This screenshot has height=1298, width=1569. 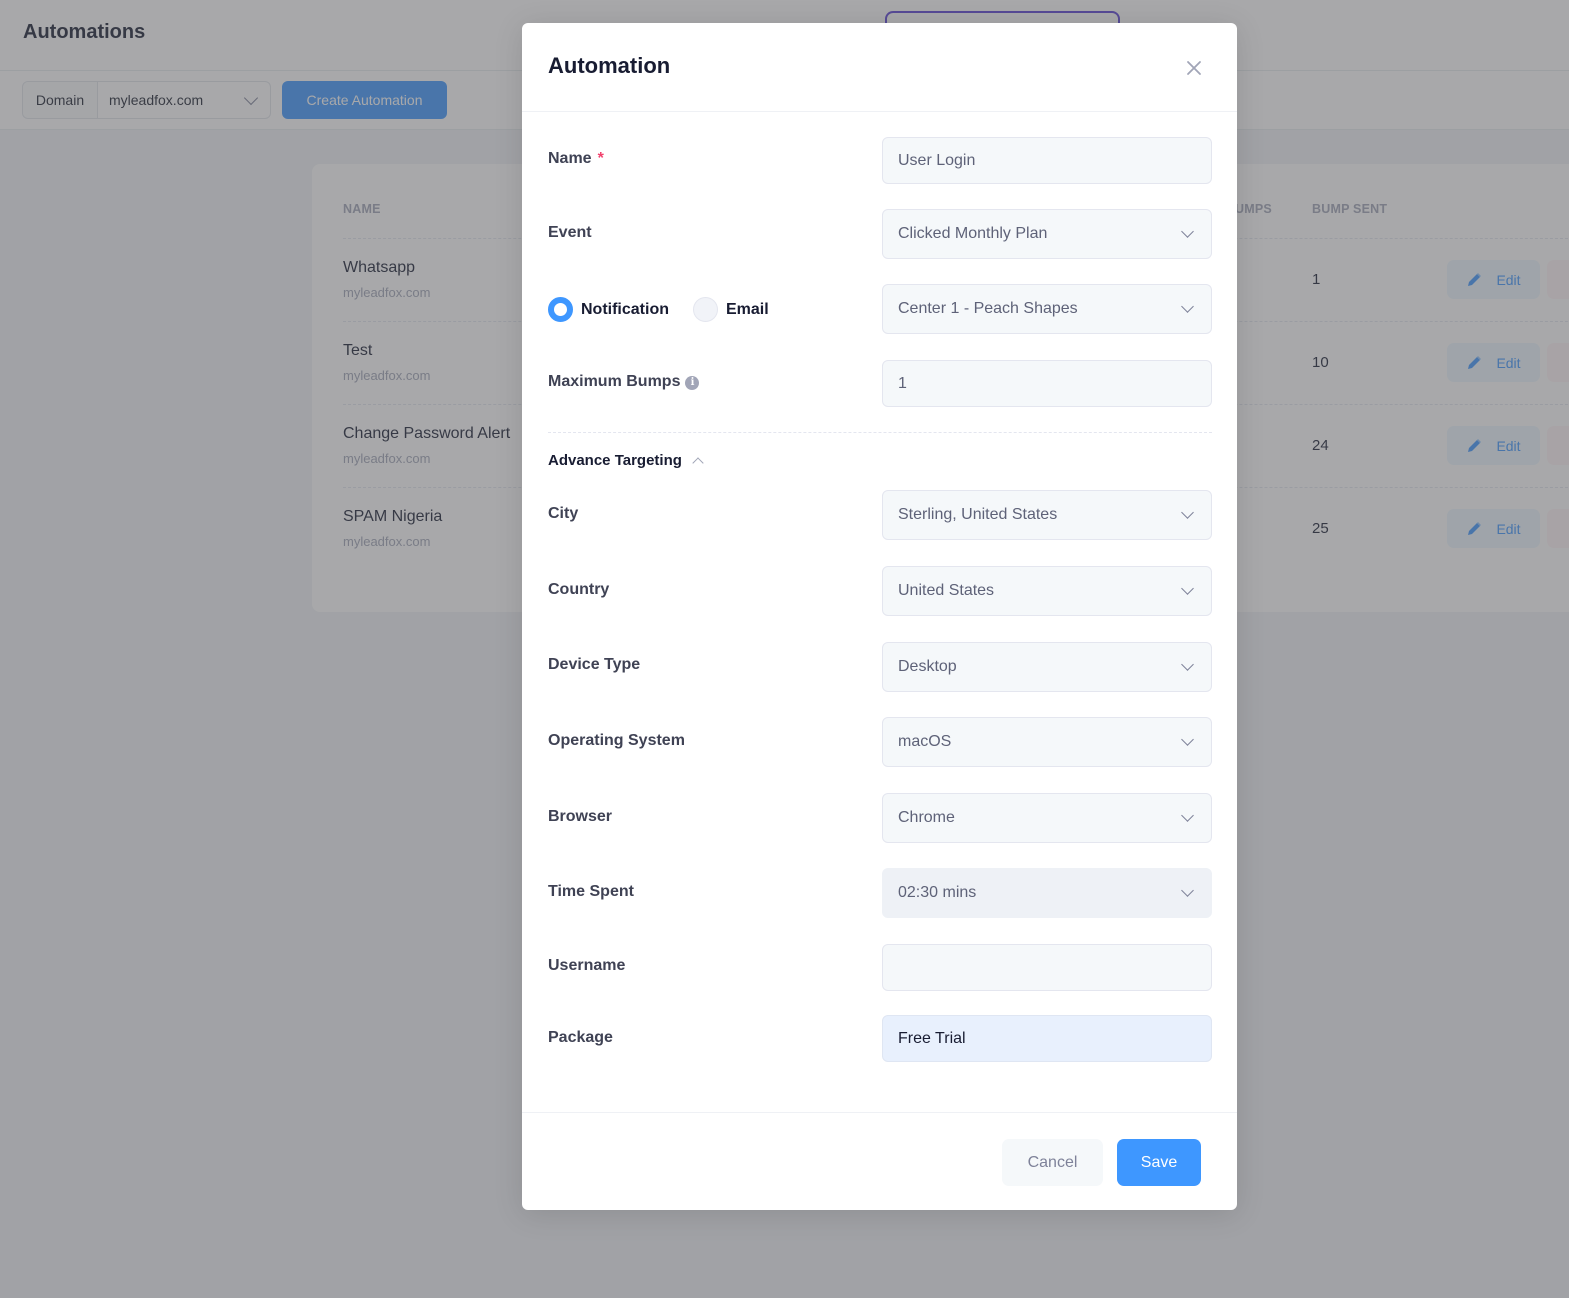 I want to click on country-select: United States, so click(x=1047, y=591).